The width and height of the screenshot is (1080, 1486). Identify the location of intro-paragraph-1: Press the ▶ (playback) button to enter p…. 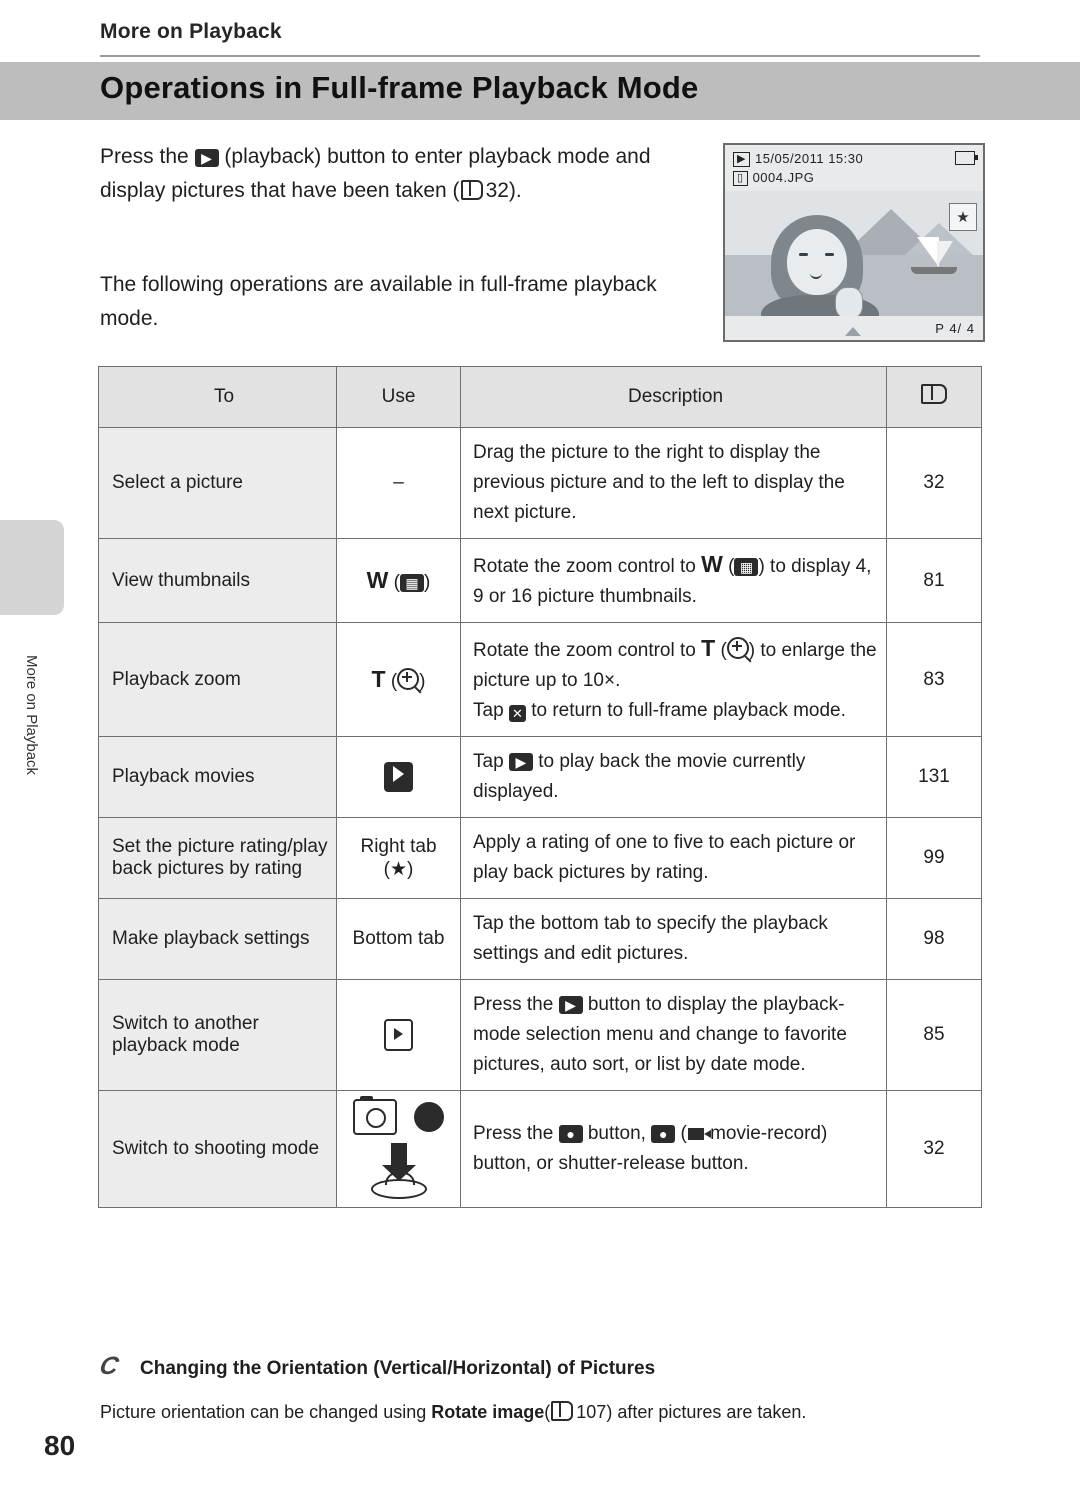
(405, 174).